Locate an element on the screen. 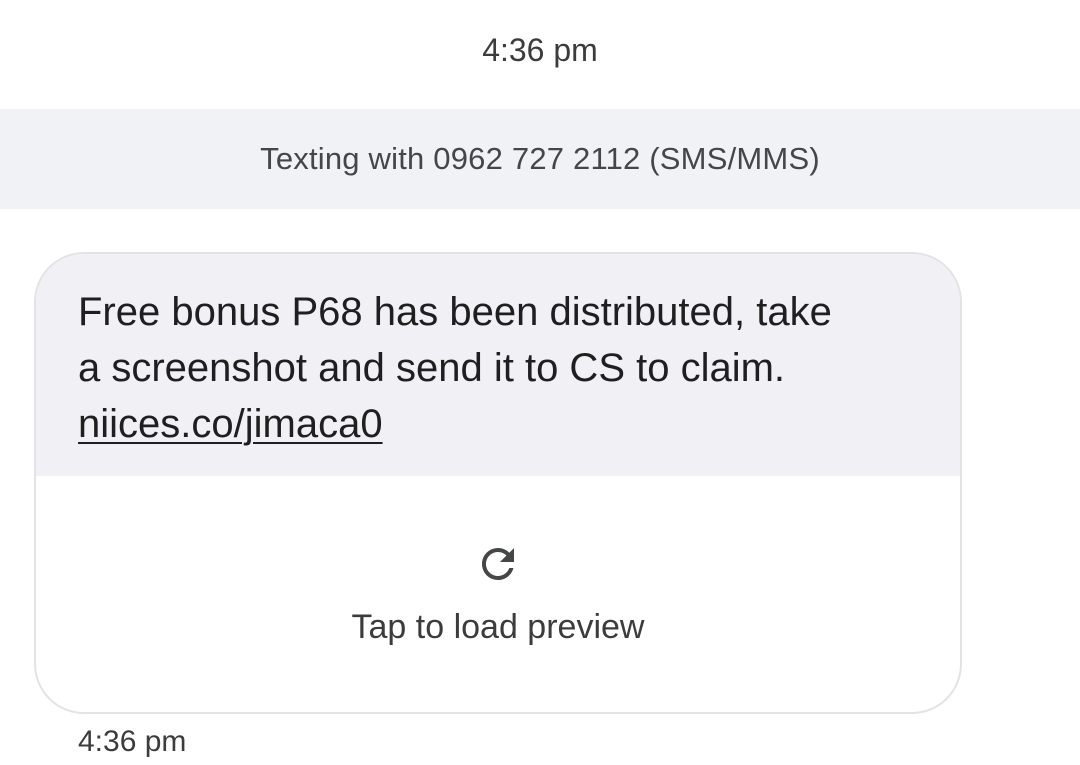 Image resolution: width=1080 pixels, height=765 pixels. message-line-2: a screenshot and send it to CS to claim. is located at coordinates (432, 368).